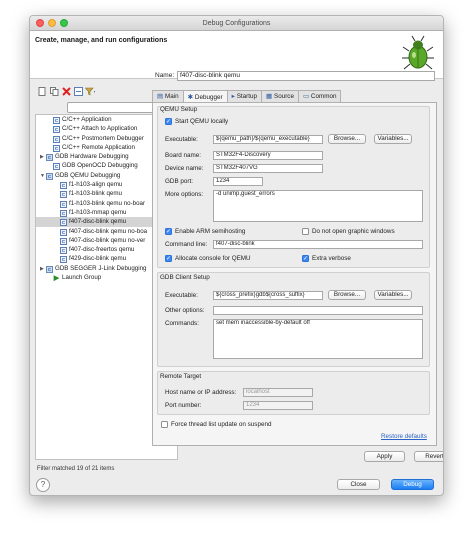 Image resolution: width=474 pixels, height=543 pixels. I want to click on gdb-port-label: GDB port:, so click(179, 181).